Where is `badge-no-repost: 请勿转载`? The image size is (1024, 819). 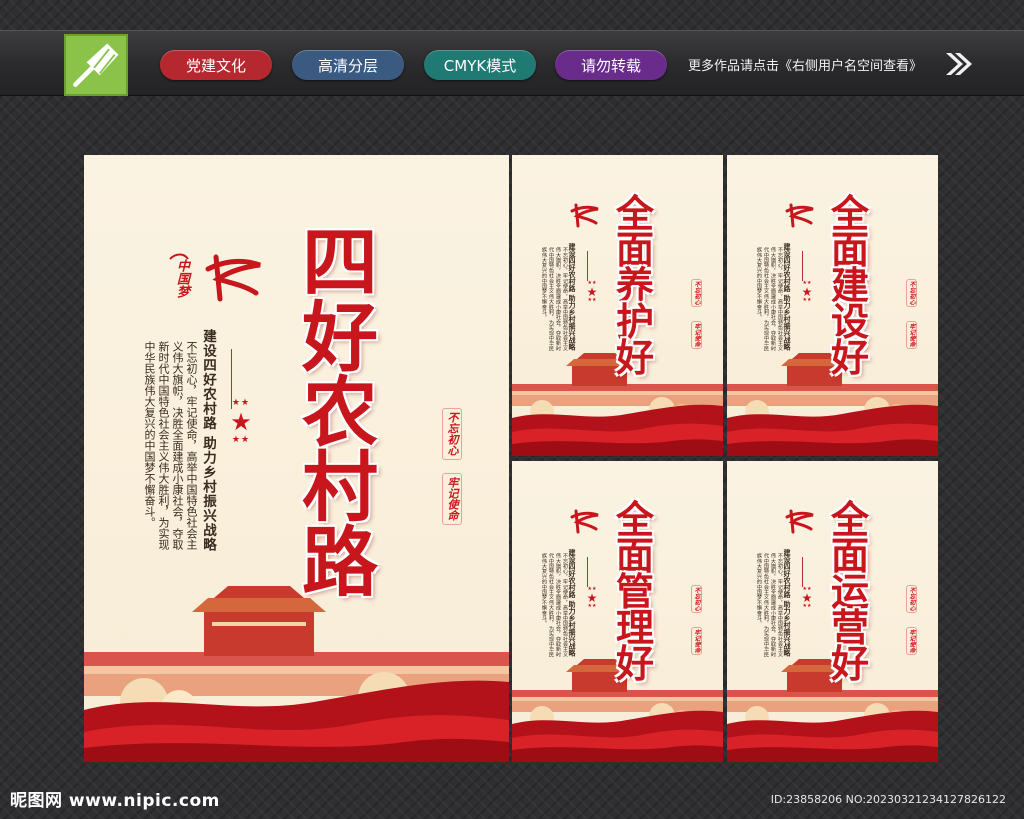
badge-no-repost: 请勿转载 is located at coordinates (611, 65).